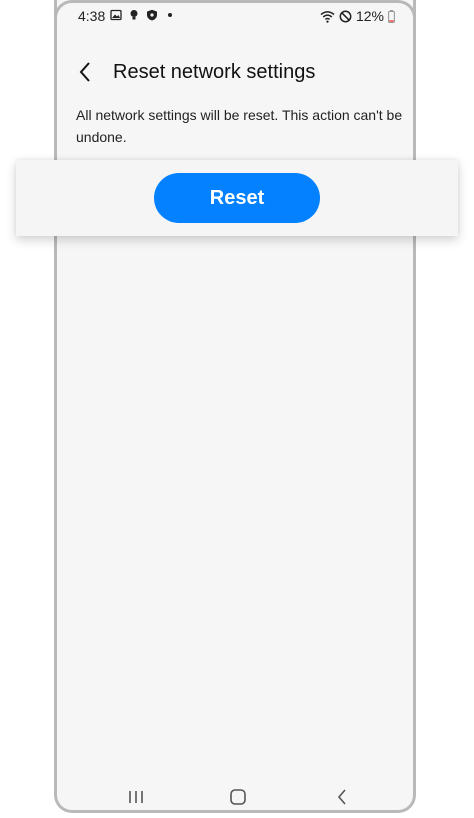 The height and width of the screenshot is (818, 474). What do you see at coordinates (116, 15) in the screenshot?
I see `gallery-icon` at bounding box center [116, 15].